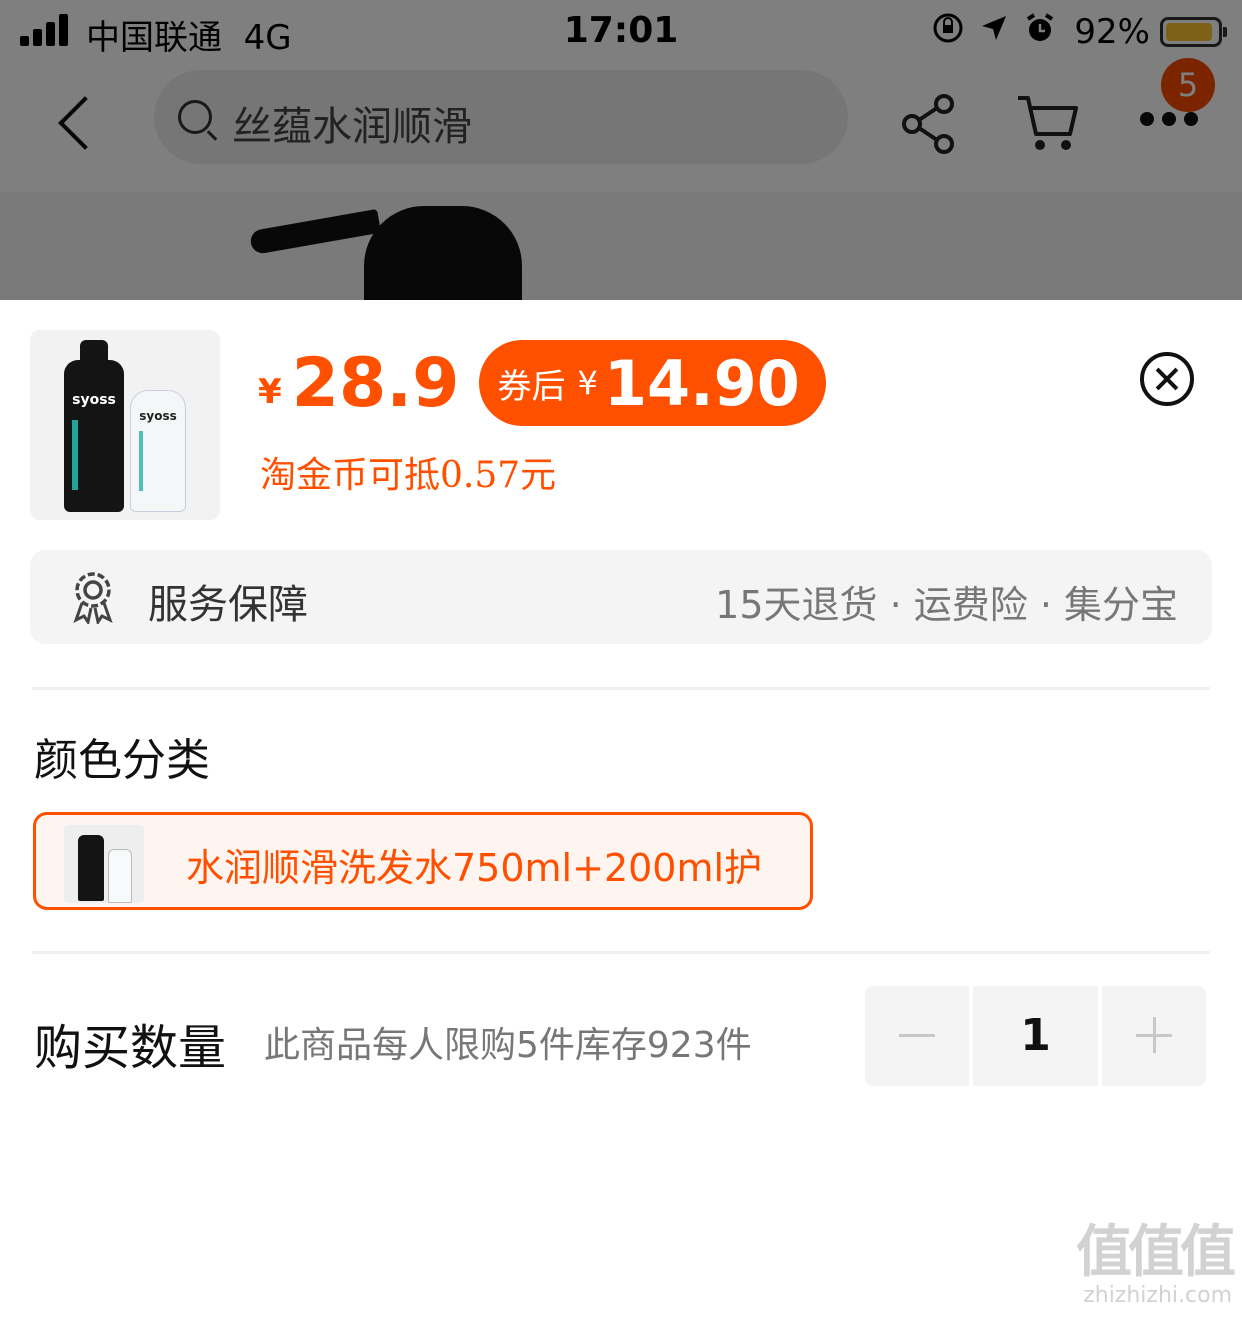 The width and height of the screenshot is (1242, 1317). What do you see at coordinates (474, 868) in the screenshot?
I see `variant-option-label: 水润顺滑洗发水750ml+200ml护` at bounding box center [474, 868].